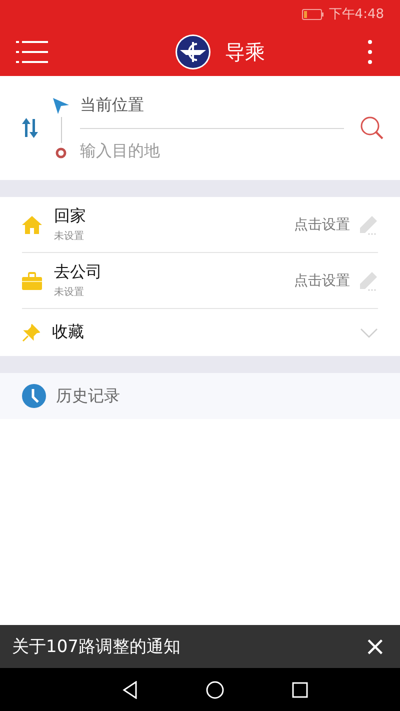  What do you see at coordinates (78, 272) in the screenshot?
I see `place-name: 去公司` at bounding box center [78, 272].